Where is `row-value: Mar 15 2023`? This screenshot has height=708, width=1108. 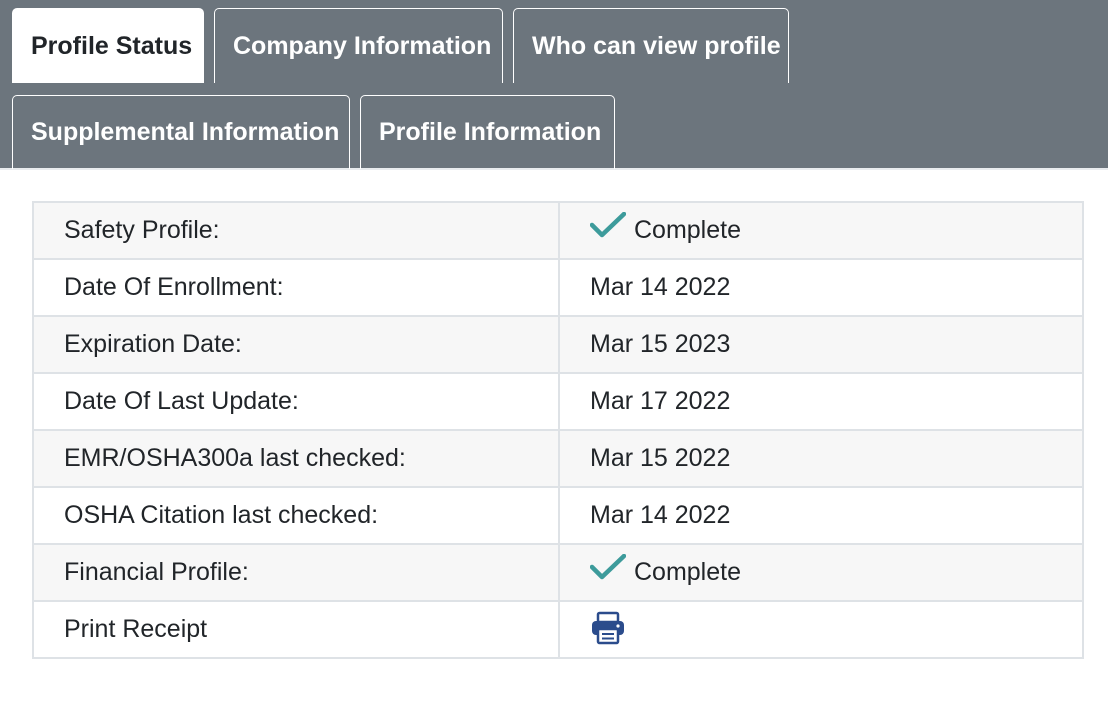
row-value: Mar 15 2023 is located at coordinates (821, 344).